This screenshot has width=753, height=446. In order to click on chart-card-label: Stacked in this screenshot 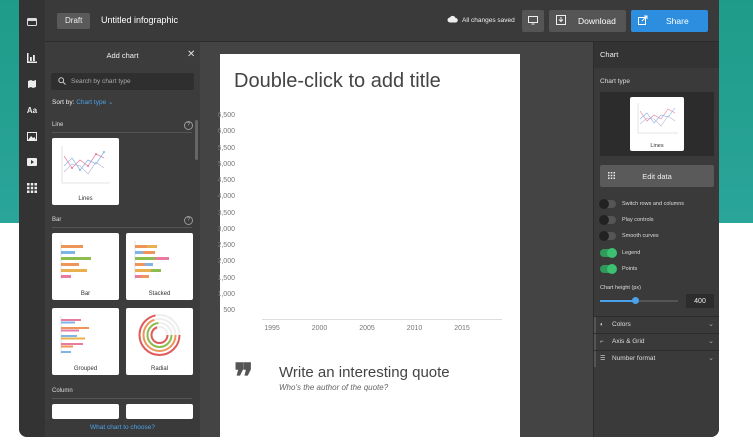, I will do `click(159, 294)`.